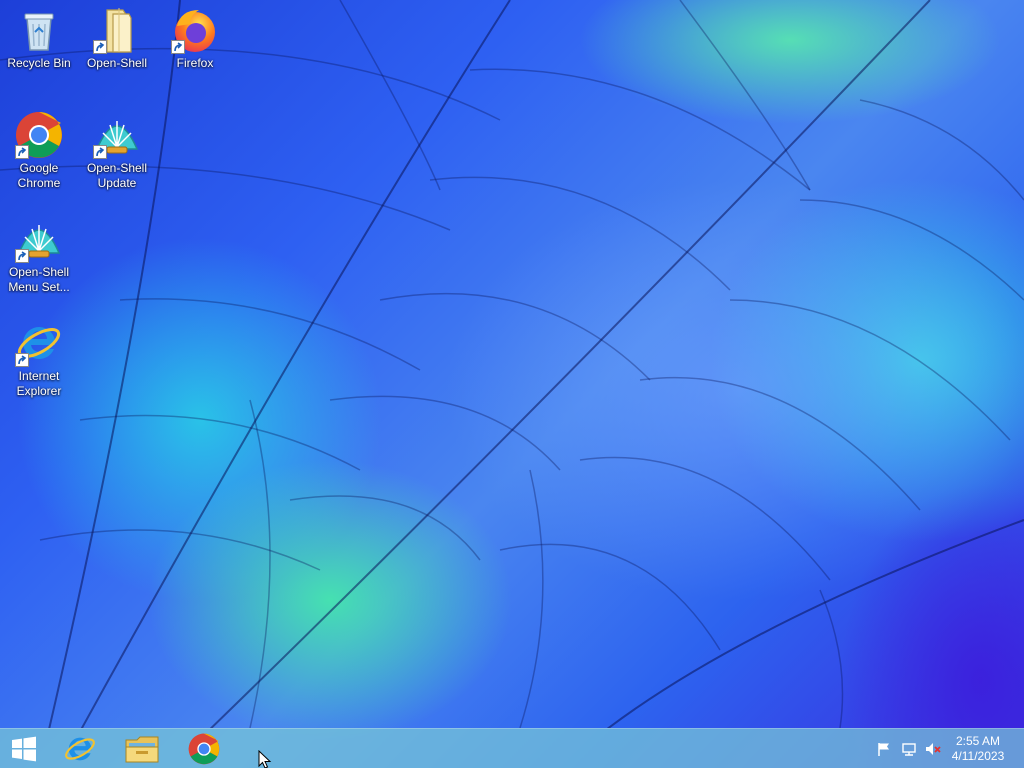 This screenshot has height=768, width=1024. I want to click on desktop-icon-label: Open-Shell Update, so click(117, 175).